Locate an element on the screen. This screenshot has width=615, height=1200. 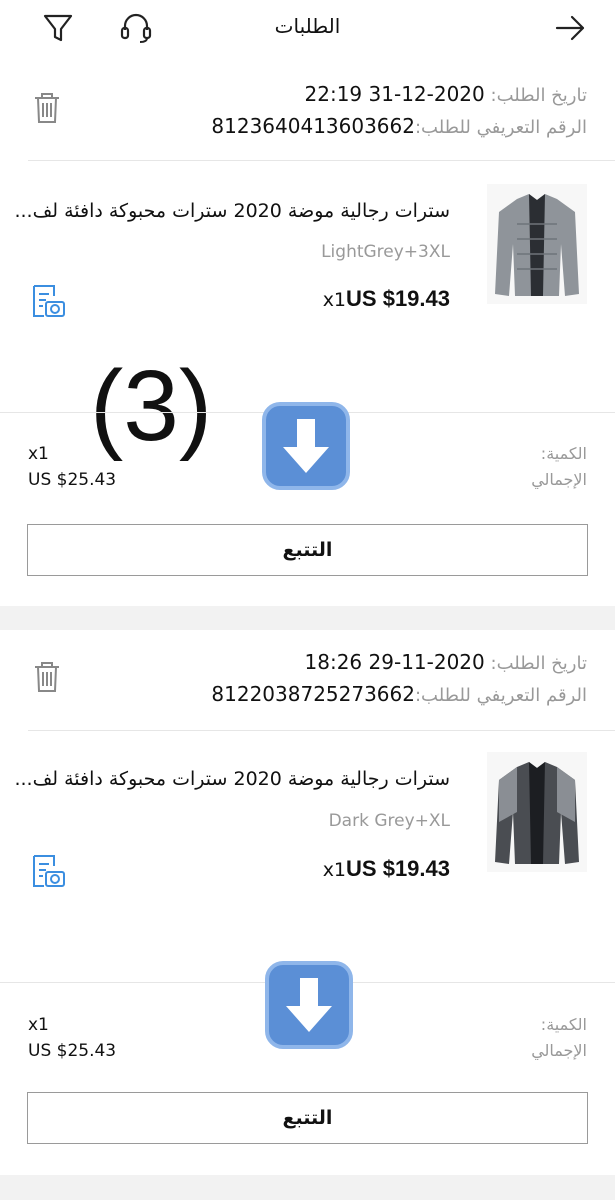
product-variant: Dark Grey+XL is located at coordinates (389, 821).